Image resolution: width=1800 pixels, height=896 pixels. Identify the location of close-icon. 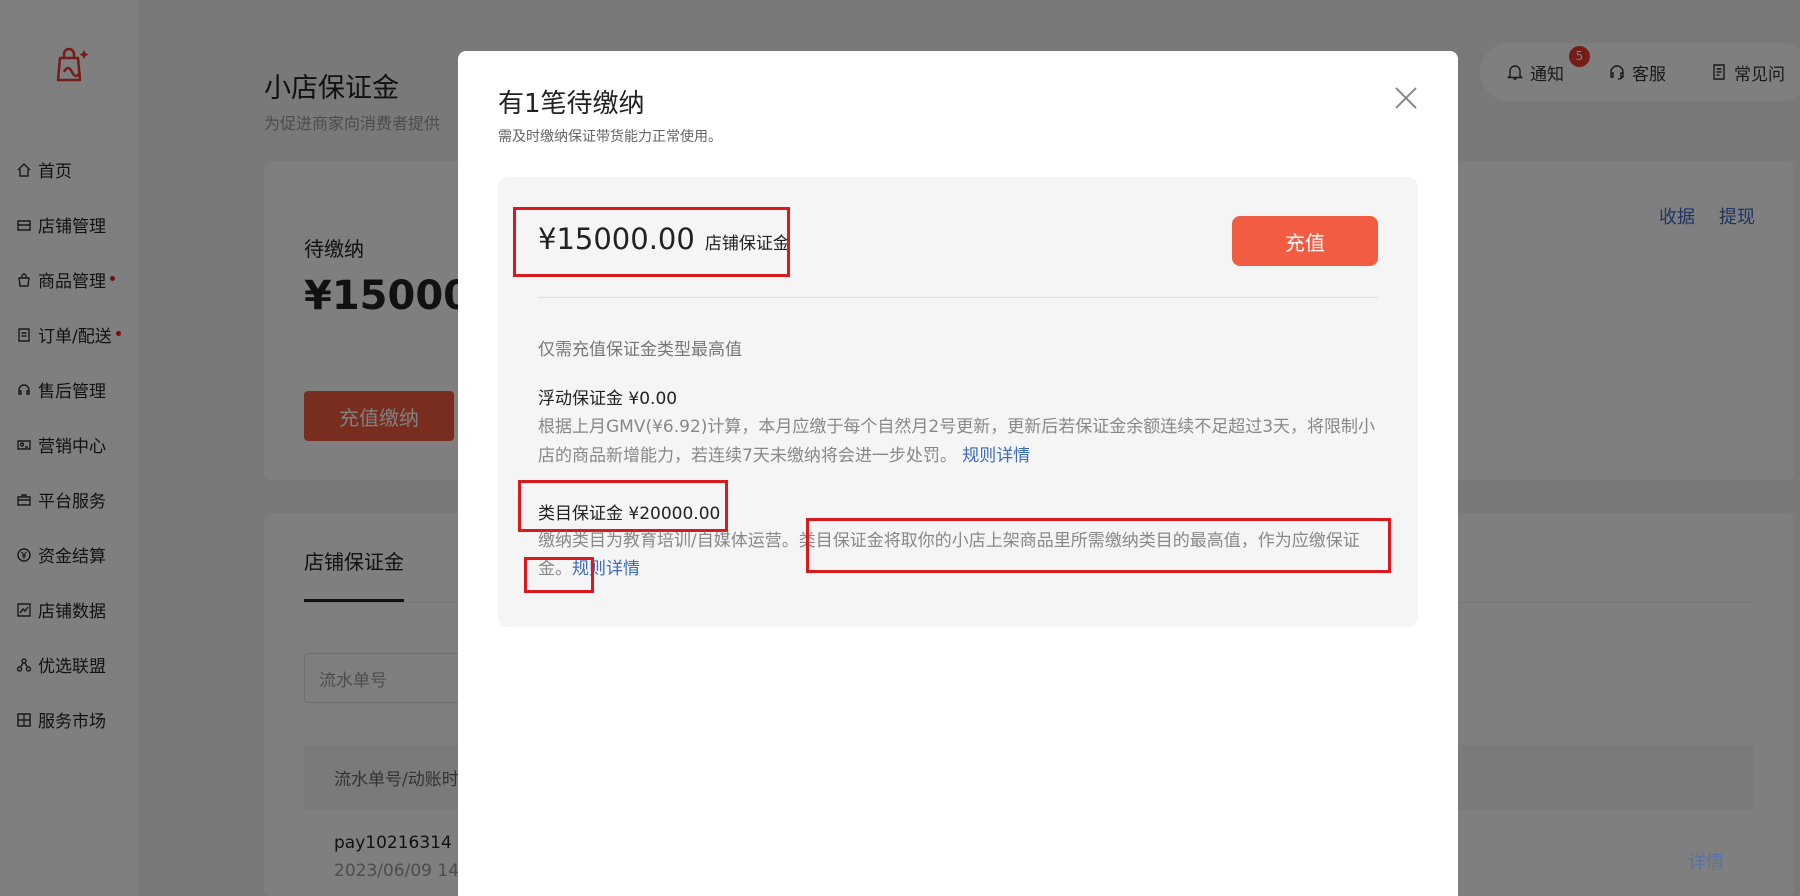
(1406, 98).